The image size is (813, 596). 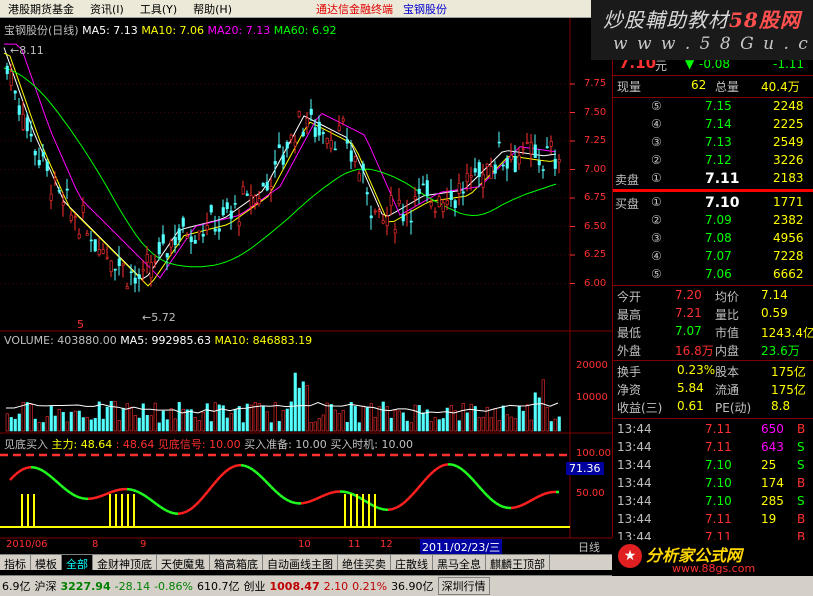 What do you see at coordinates (183, 563) in the screenshot?
I see `tab-4: 天使魔鬼` at bounding box center [183, 563].